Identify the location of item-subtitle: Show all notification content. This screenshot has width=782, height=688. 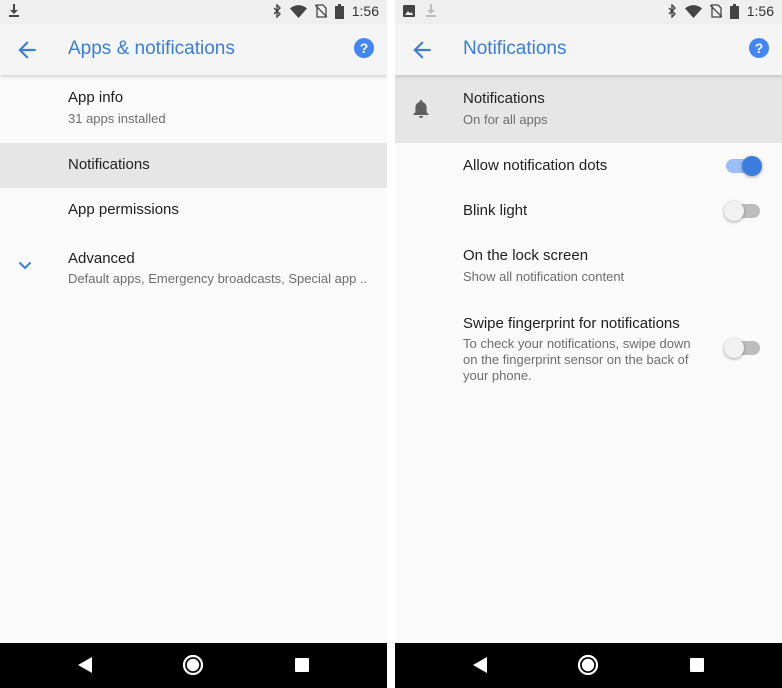
(544, 276).